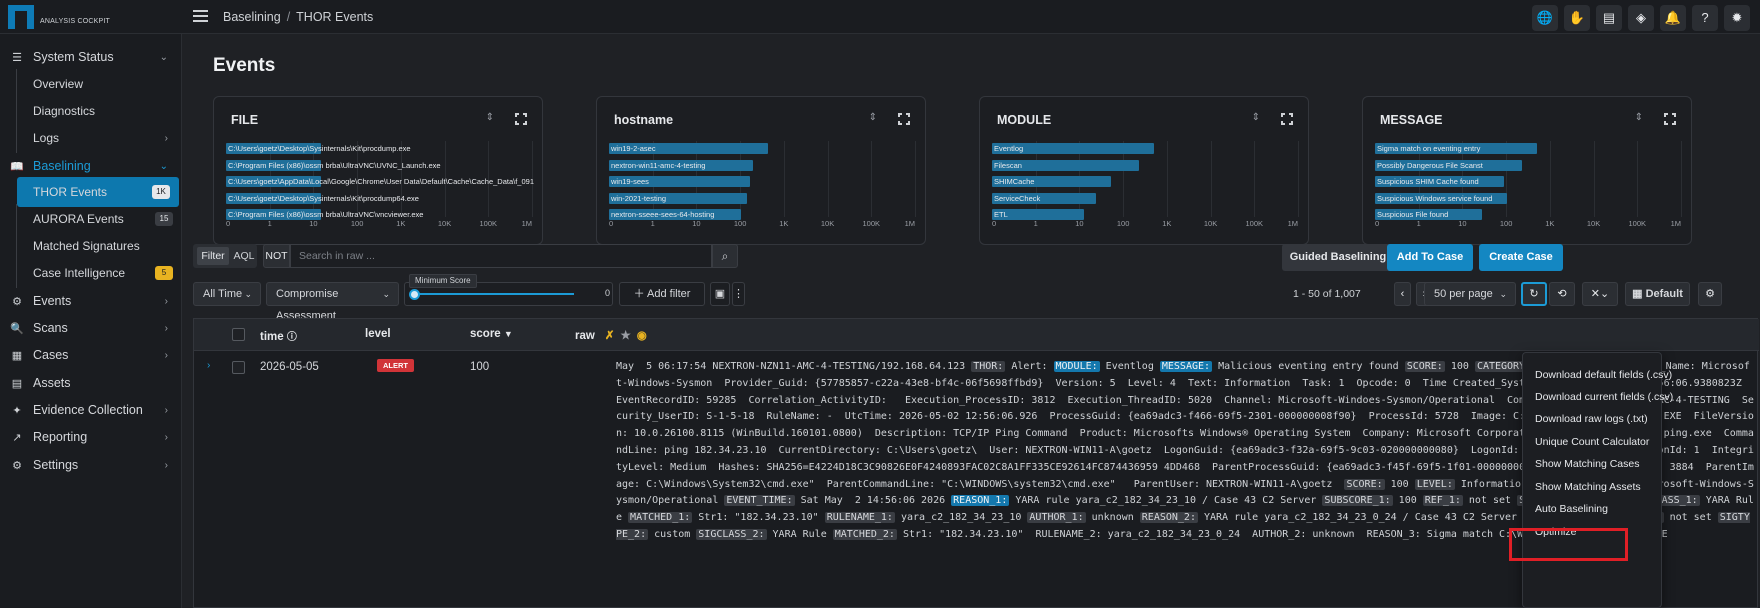  What do you see at coordinates (99, 84) in the screenshot?
I see `sidebar-item-overview: Overview` at bounding box center [99, 84].